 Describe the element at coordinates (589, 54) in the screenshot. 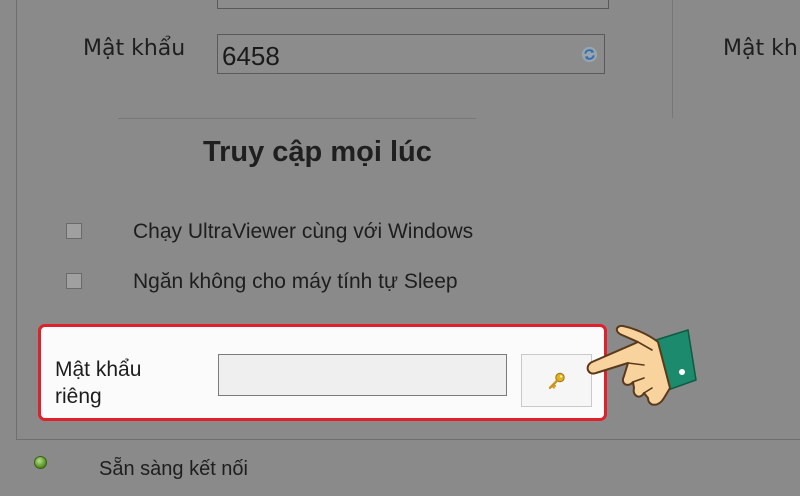

I see `refresh-icon` at that location.